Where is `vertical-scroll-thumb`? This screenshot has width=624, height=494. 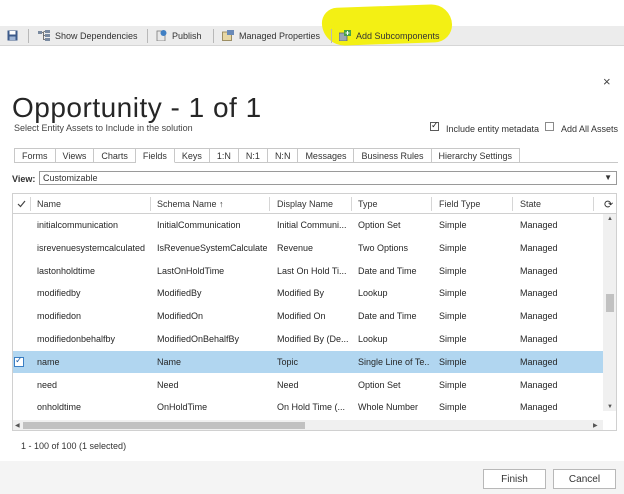
vertical-scroll-thumb is located at coordinates (610, 303).